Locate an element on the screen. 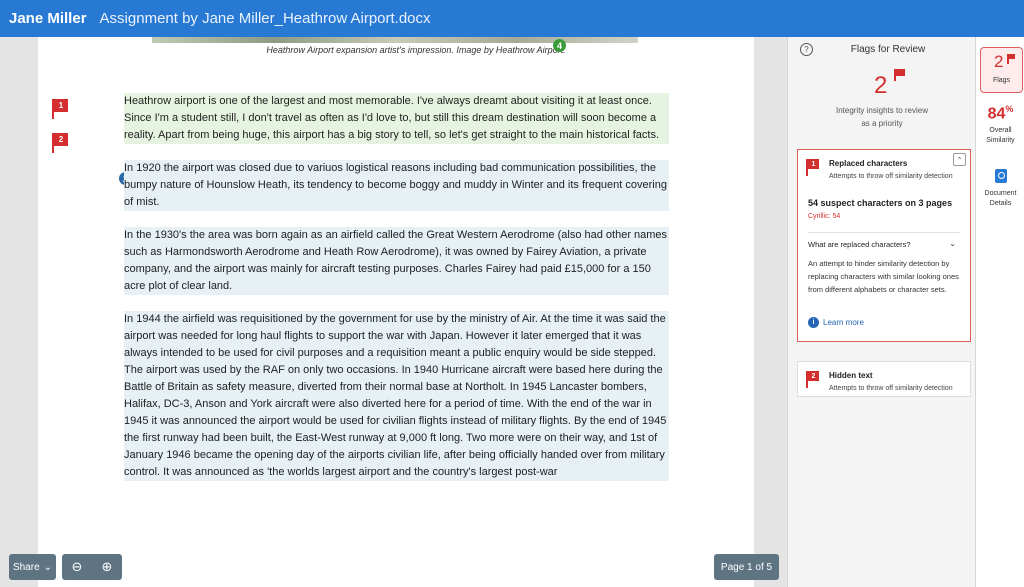 The image size is (1024, 587). similarity-percent: 84% is located at coordinates (1000, 113).